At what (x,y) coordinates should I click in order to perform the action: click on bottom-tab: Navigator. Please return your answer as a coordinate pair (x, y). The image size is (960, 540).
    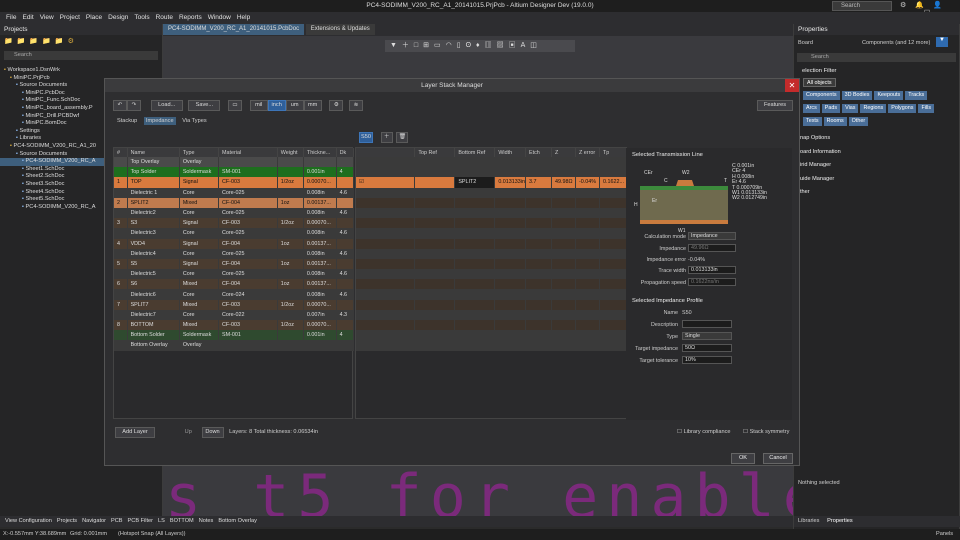
    Looking at the image, I should click on (94, 521).